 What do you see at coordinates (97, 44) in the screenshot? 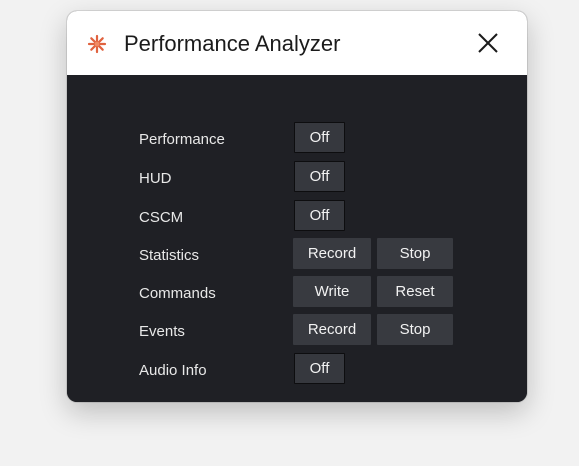
I see `app-logo-icon` at bounding box center [97, 44].